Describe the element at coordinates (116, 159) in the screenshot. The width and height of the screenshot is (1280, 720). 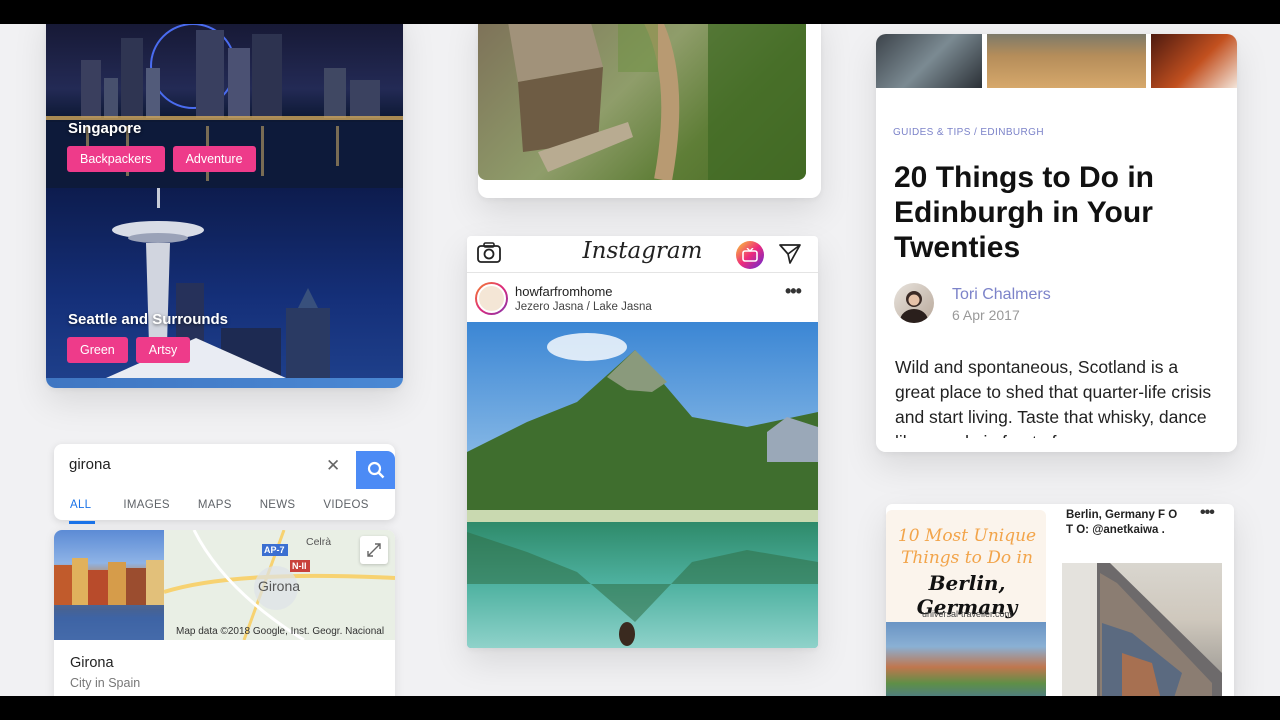
I see `tag-backpackers: Backpackers` at that location.